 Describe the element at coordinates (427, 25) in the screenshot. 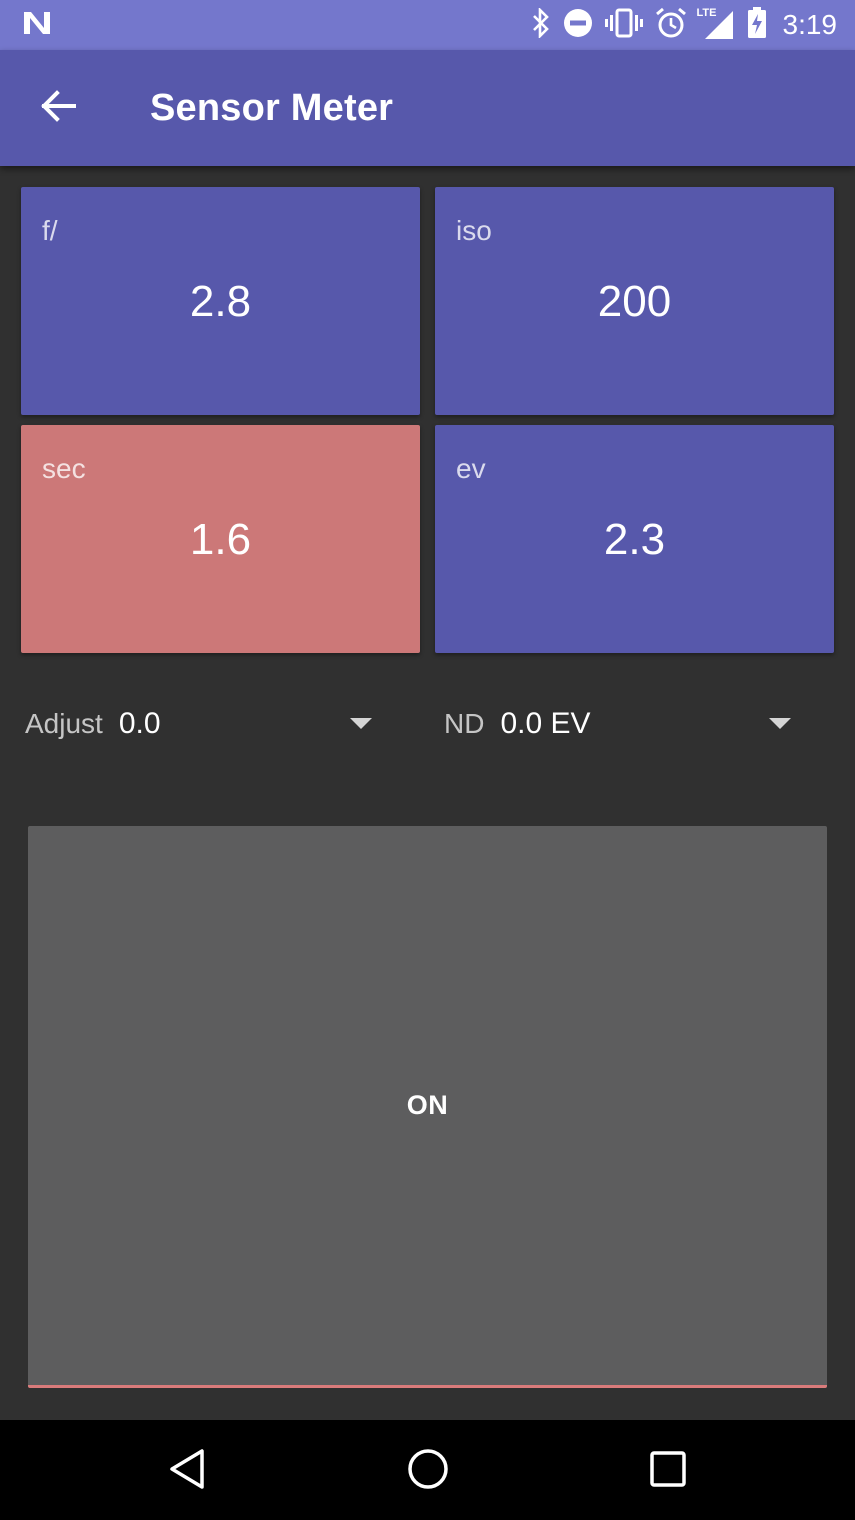

I see `status-bar: LTE 3:19` at that location.